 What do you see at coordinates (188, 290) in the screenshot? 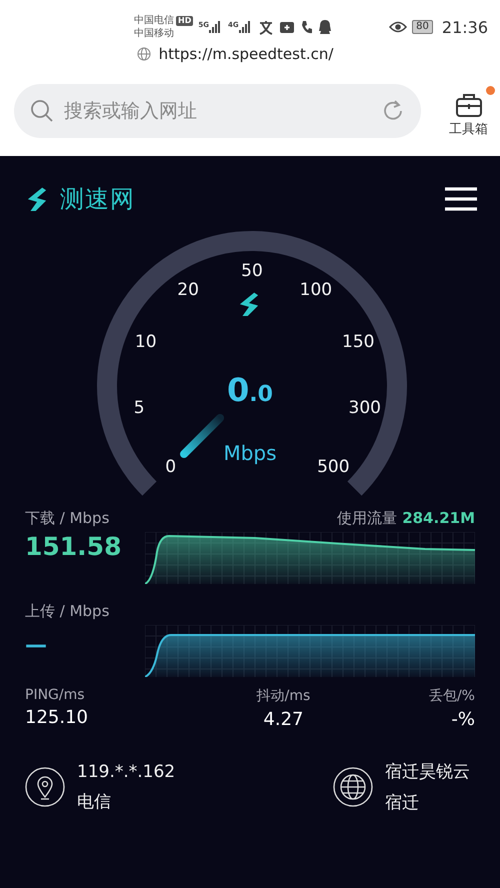
I see `scale-label: 20` at bounding box center [188, 290].